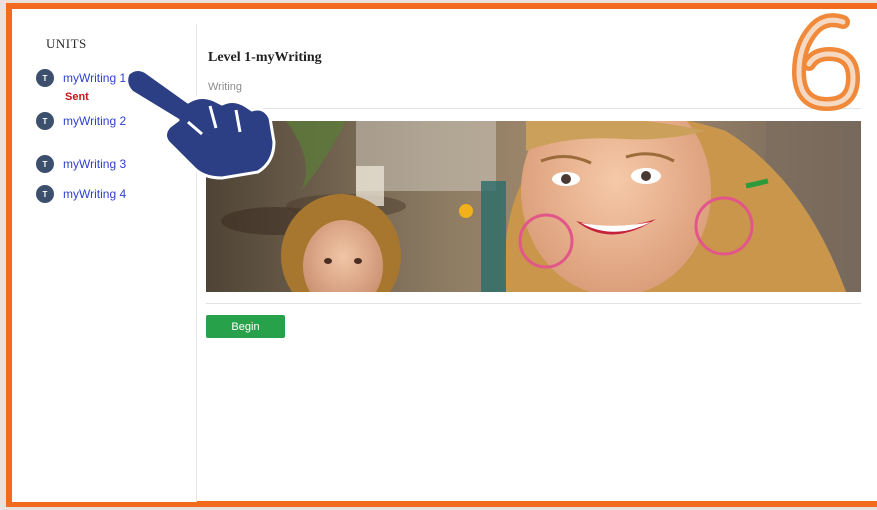  I want to click on unit-item-mywriting-2: T myWriting 2, so click(81, 121).